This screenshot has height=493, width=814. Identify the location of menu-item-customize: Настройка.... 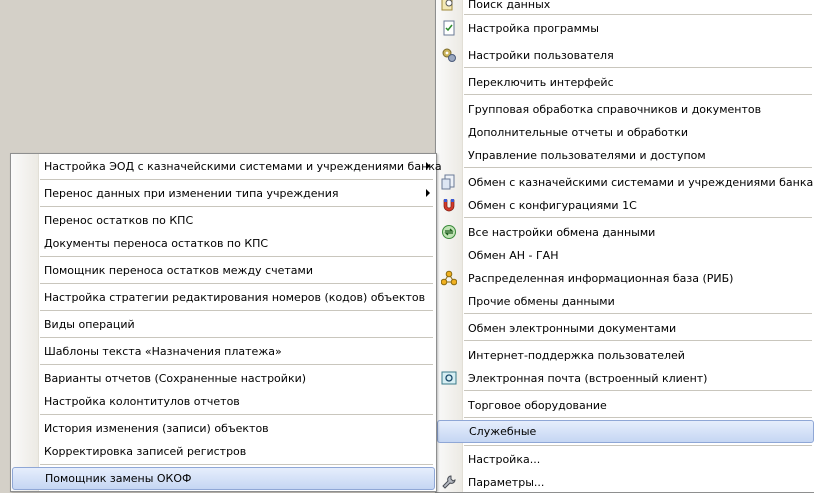
(625, 459).